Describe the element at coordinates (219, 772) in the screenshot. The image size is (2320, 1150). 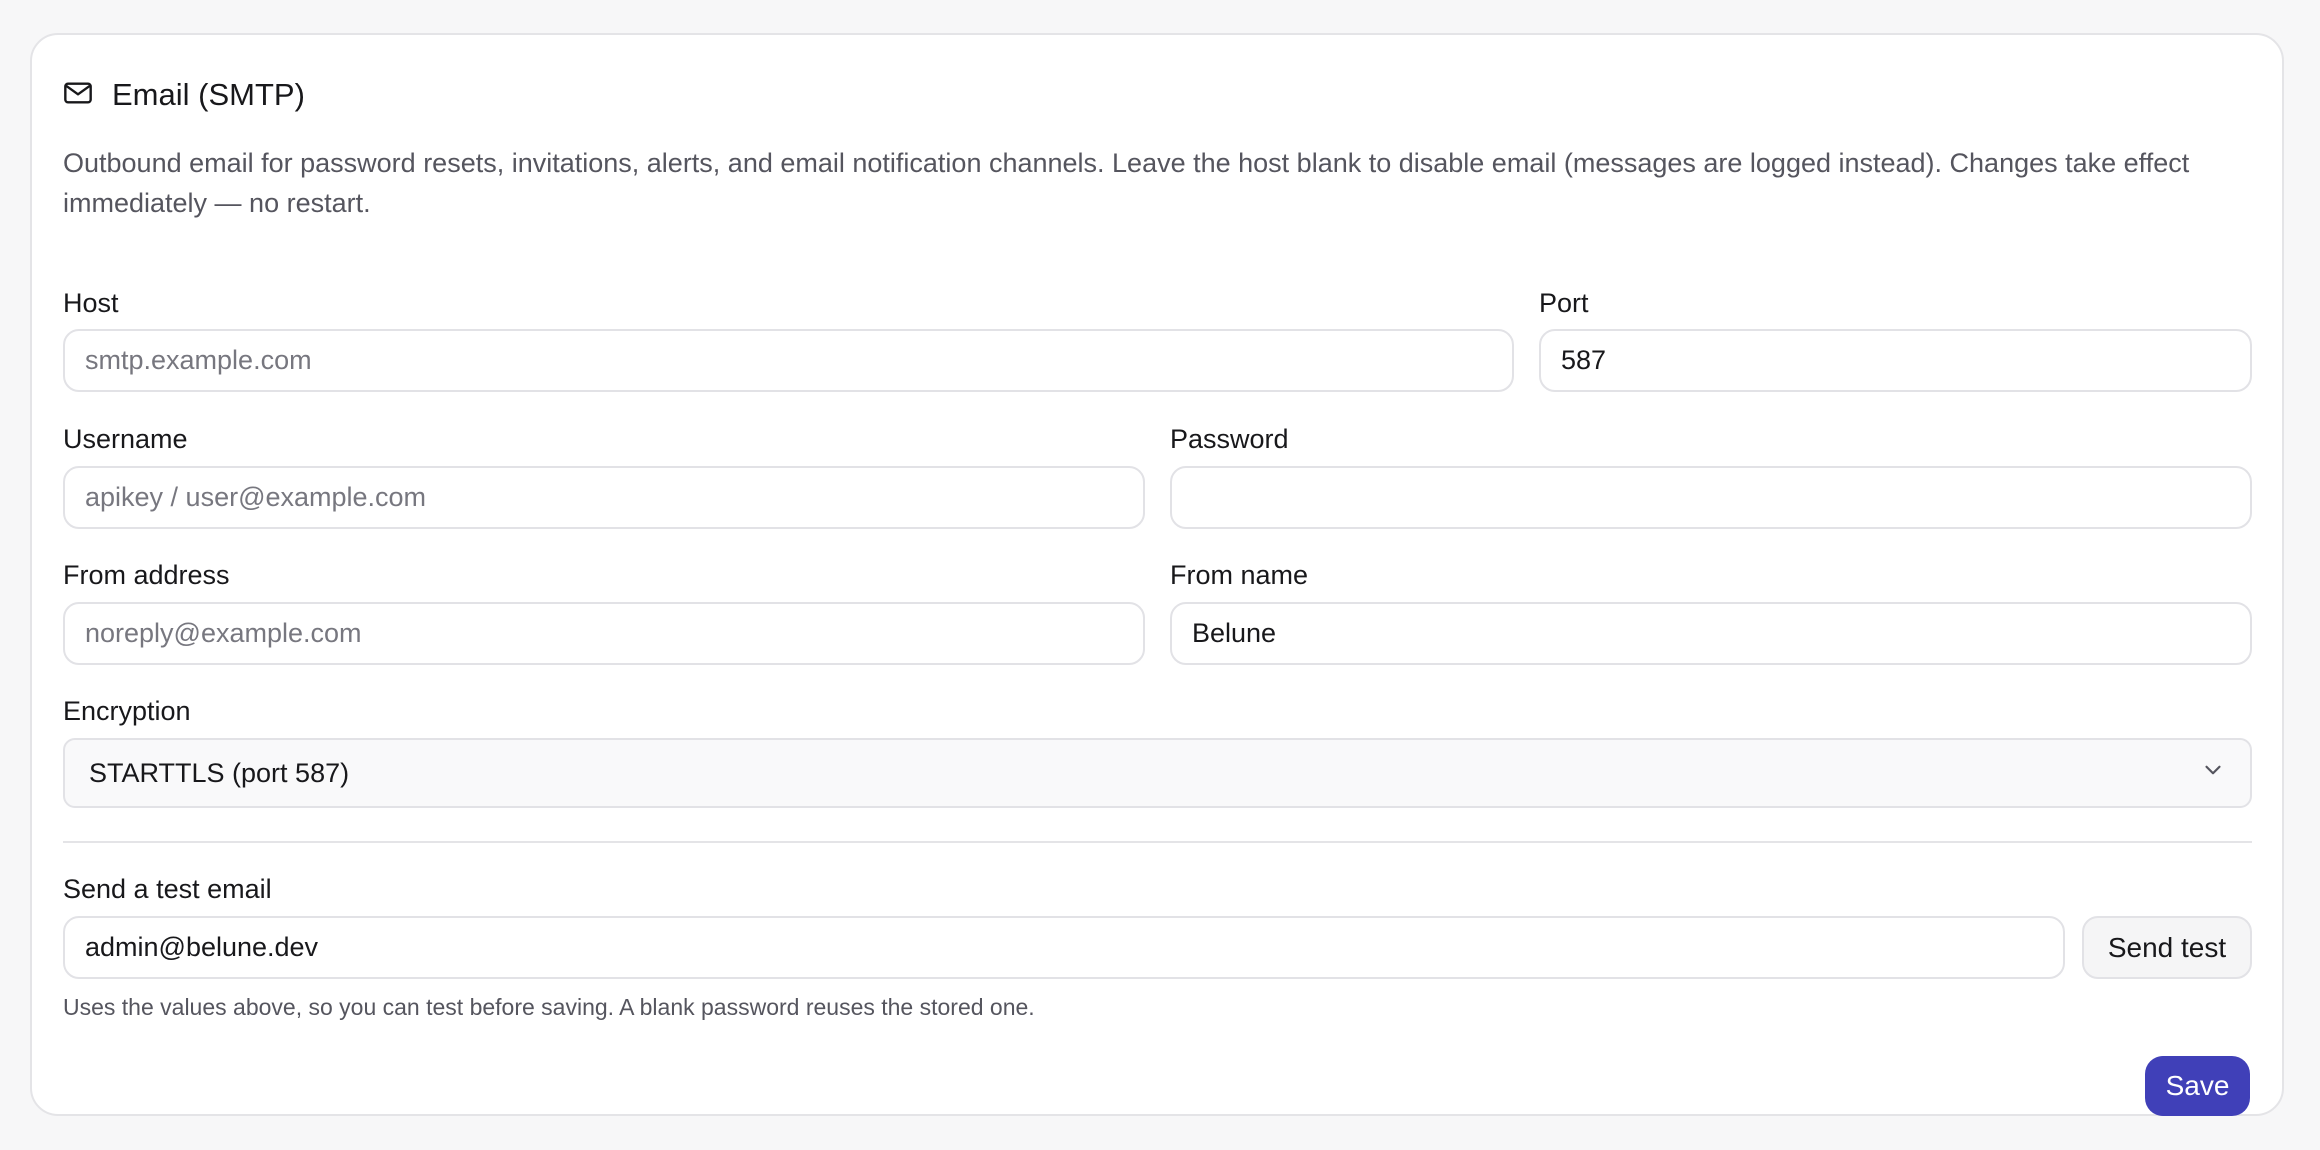
I see `encryption-selected-value: STARTTLS (port 587)` at that location.